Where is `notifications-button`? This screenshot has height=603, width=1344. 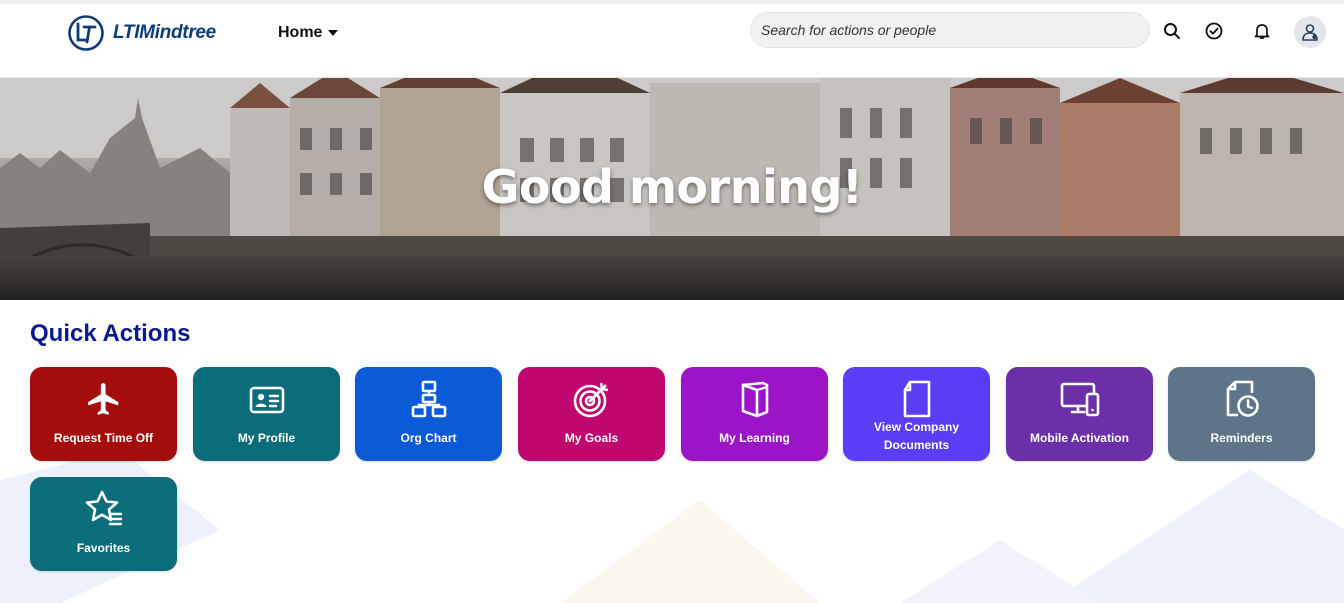 notifications-button is located at coordinates (1262, 31).